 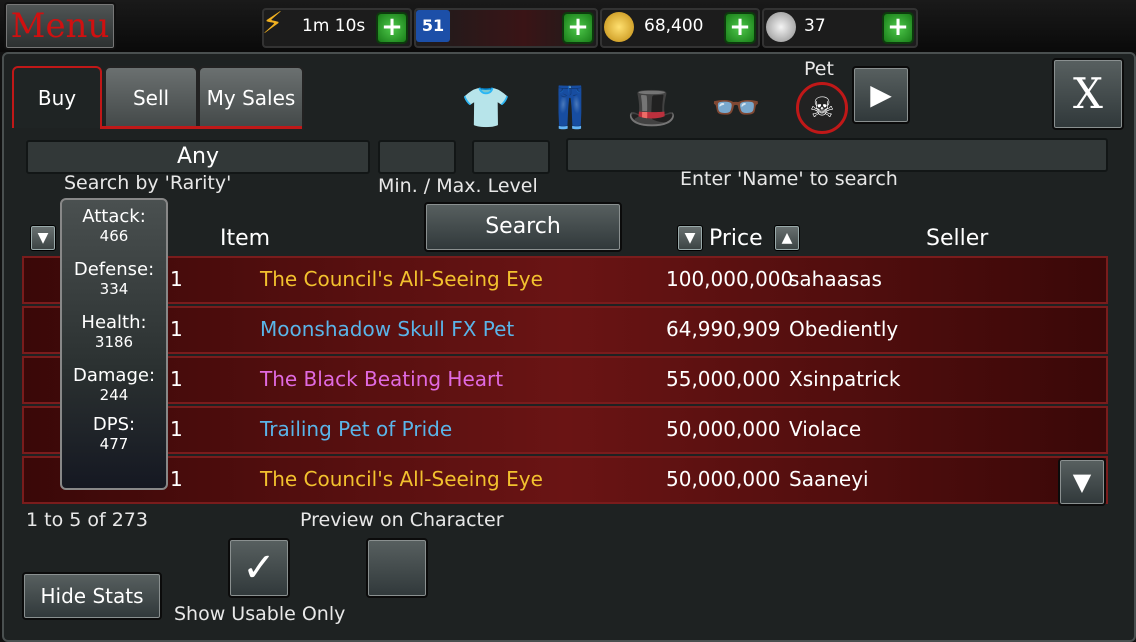 What do you see at coordinates (835, 279) in the screenshot?
I see `row-seller: sahaasas` at bounding box center [835, 279].